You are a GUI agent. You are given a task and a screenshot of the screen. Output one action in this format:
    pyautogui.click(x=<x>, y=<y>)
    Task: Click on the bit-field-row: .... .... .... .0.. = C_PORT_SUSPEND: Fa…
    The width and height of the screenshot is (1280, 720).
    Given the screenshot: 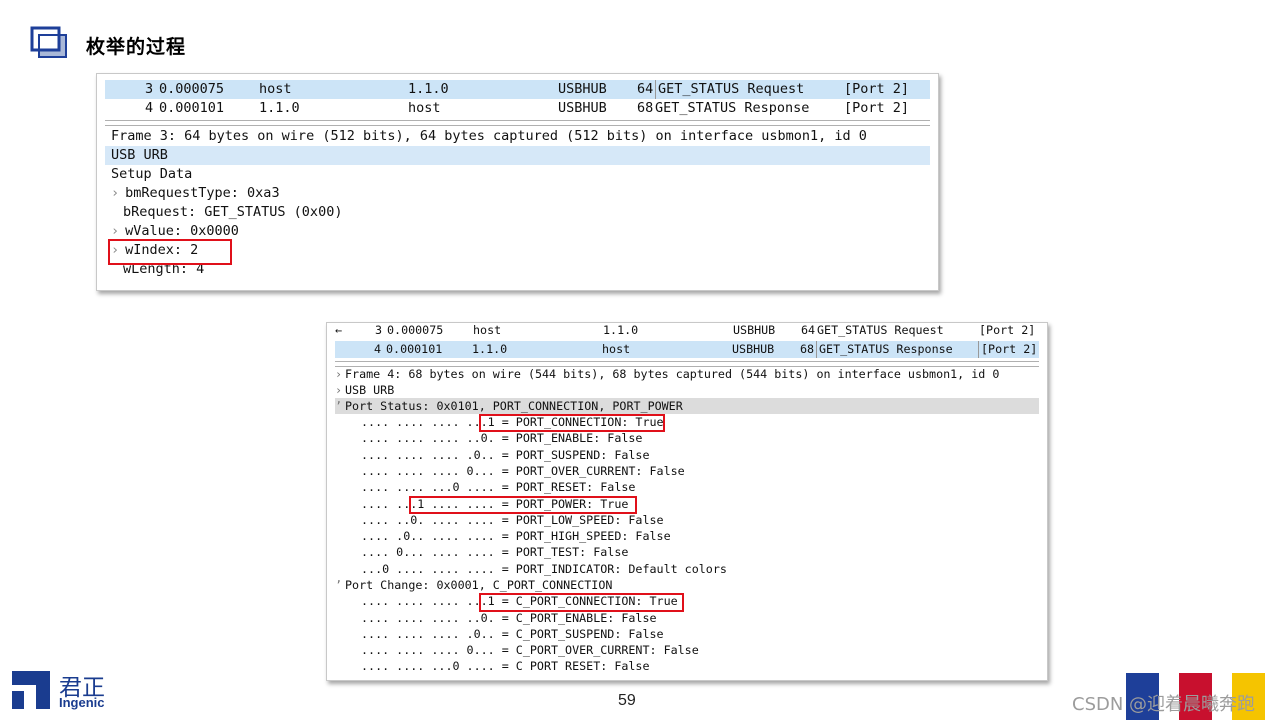 What is the action you would take?
    pyautogui.click(x=687, y=634)
    